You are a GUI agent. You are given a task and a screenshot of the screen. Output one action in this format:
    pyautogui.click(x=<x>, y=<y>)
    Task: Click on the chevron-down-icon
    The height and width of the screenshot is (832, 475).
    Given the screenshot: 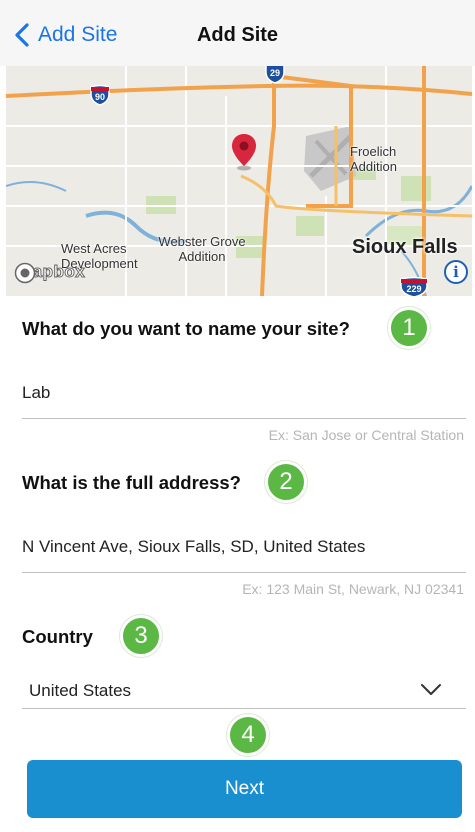 What is the action you would take?
    pyautogui.click(x=431, y=689)
    